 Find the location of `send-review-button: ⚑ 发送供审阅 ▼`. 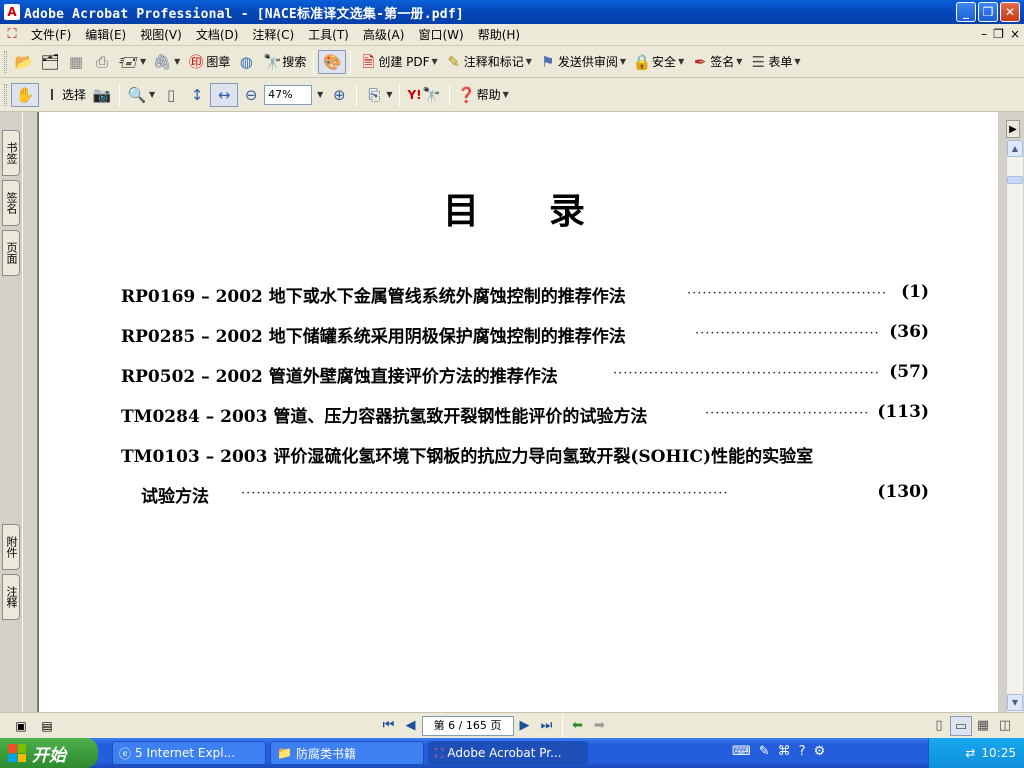

send-review-button: ⚑ 发送供审阅 ▼ is located at coordinates (582, 62).